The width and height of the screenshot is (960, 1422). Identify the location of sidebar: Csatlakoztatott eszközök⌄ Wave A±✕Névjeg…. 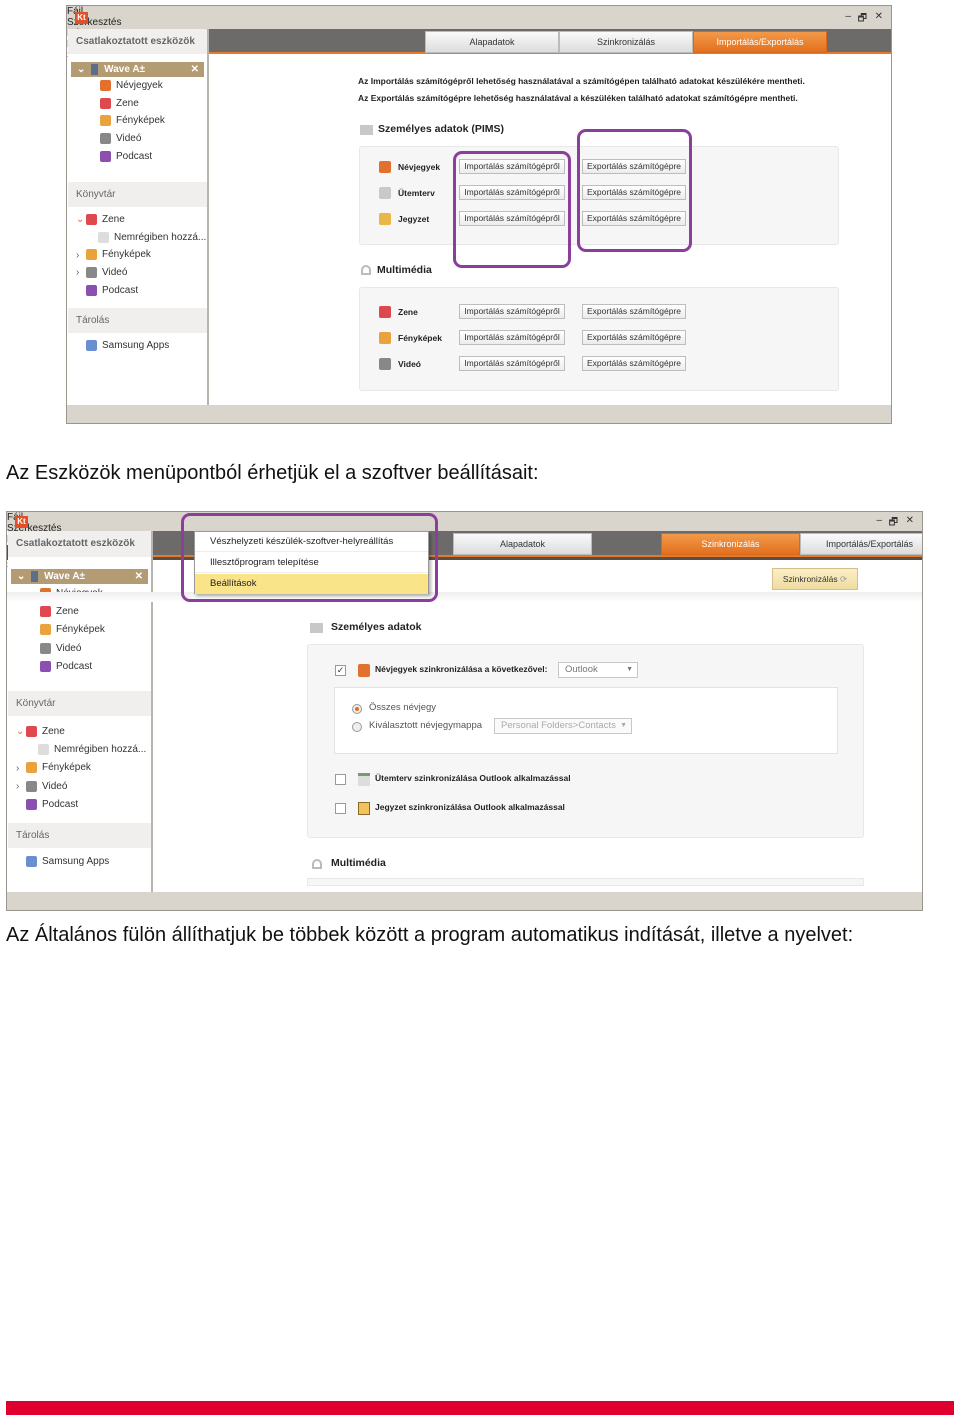
(80, 711).